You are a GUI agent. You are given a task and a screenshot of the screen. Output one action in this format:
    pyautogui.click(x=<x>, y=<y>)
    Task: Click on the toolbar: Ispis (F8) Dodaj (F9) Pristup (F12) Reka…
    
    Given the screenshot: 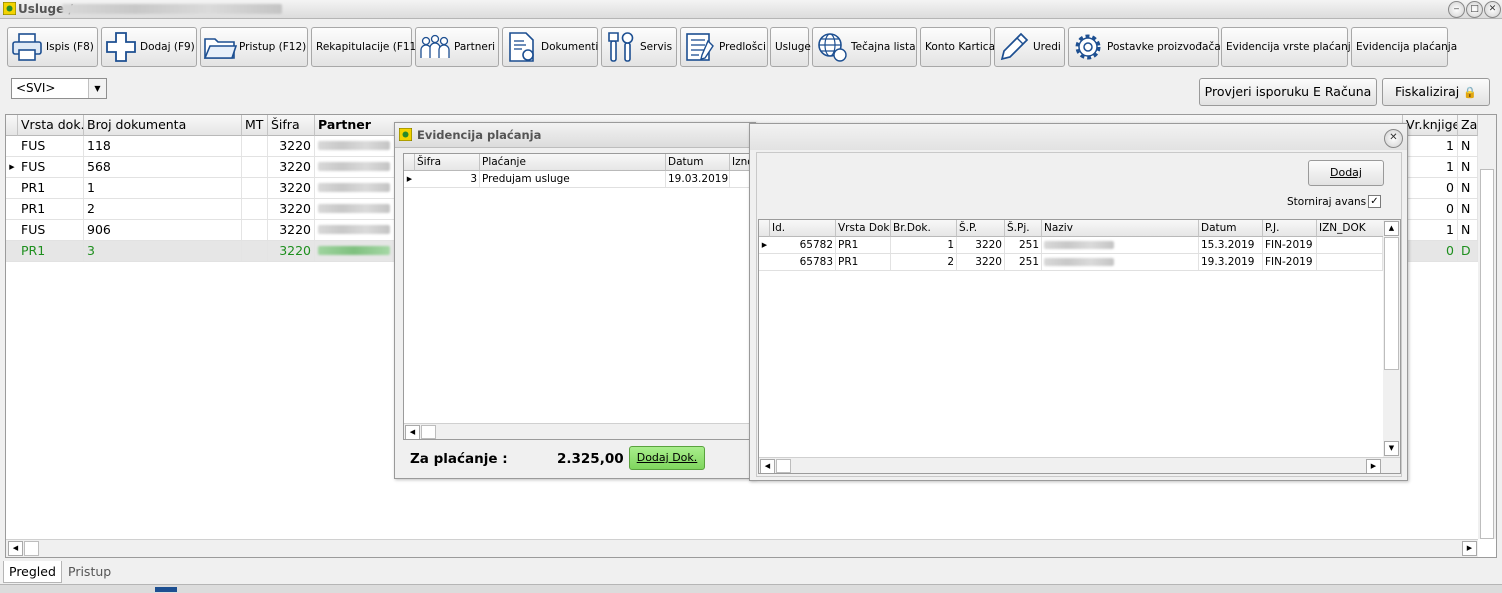 What is the action you would take?
    pyautogui.click(x=751, y=47)
    